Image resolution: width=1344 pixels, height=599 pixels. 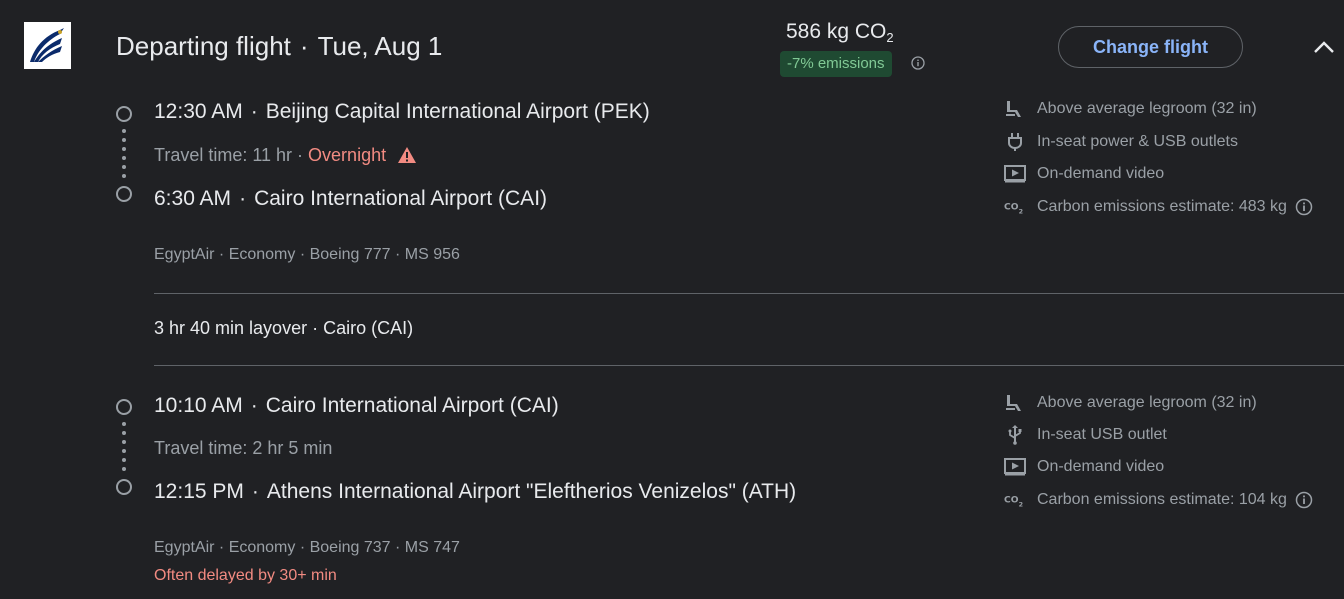 I want to click on page-title: Departing flight · Tue, Aug 1, so click(x=279, y=46).